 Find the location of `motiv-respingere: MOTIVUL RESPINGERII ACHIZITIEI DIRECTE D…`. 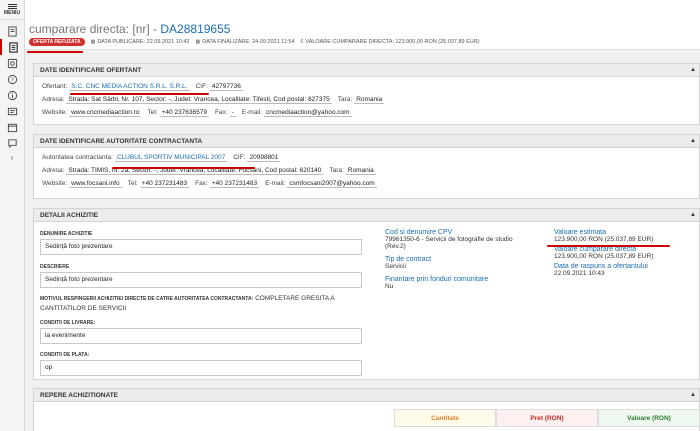

motiv-respingere: MOTIVUL RESPINGERII ACHIZITIEI DIRECTE D… is located at coordinates (201, 304).